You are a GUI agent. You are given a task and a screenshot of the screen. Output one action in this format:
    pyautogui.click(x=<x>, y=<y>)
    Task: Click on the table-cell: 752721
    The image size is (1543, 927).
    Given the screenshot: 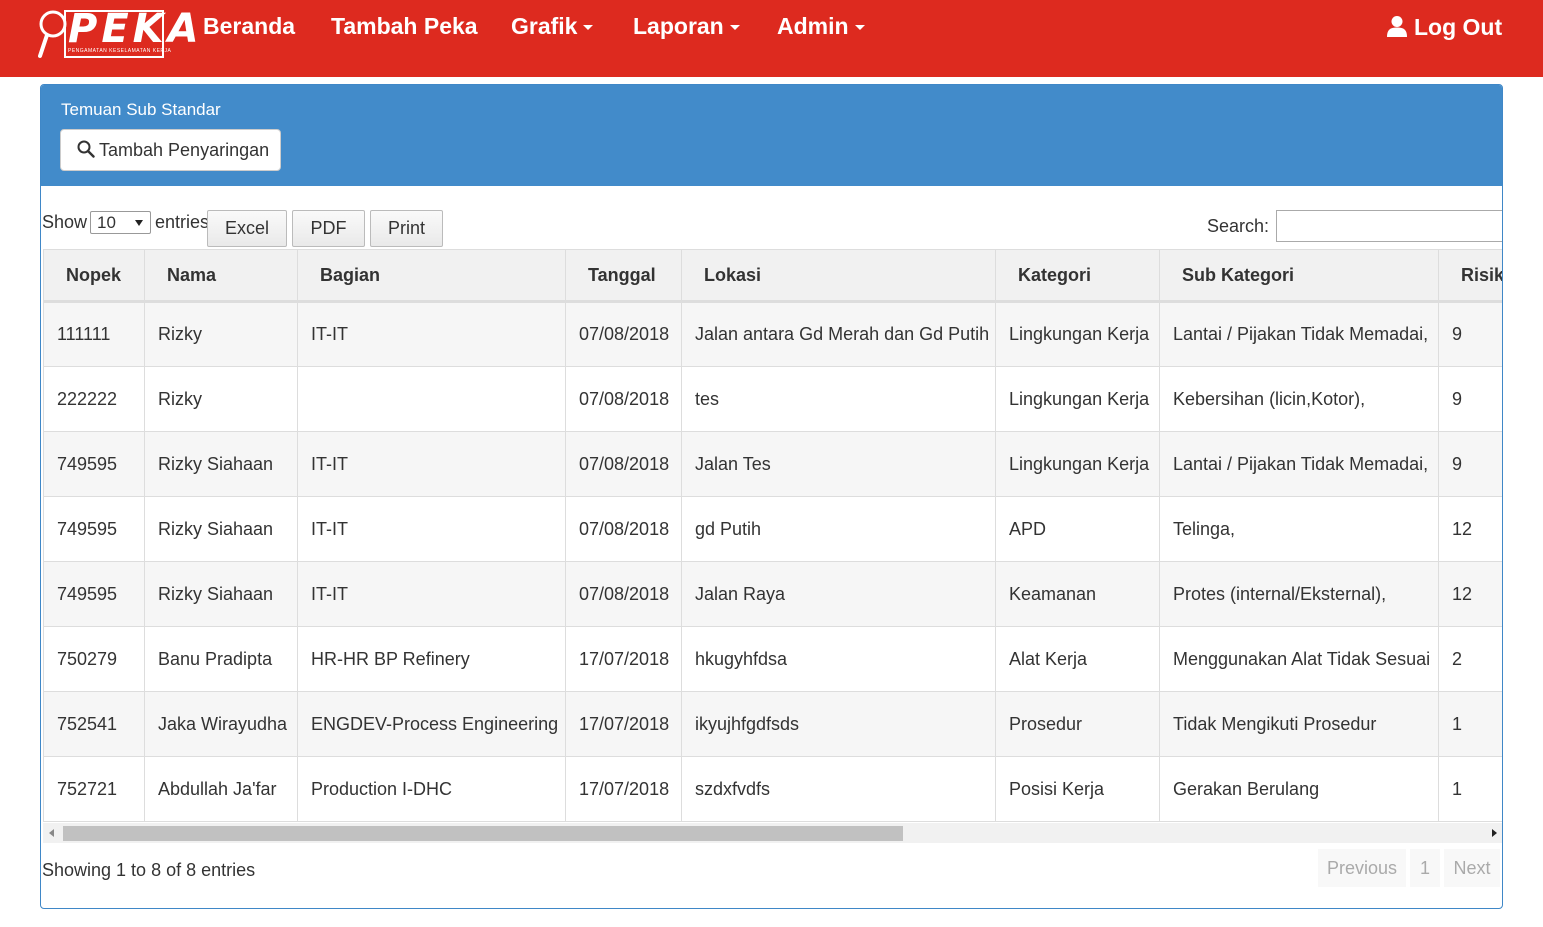 What is the action you would take?
    pyautogui.click(x=94, y=789)
    